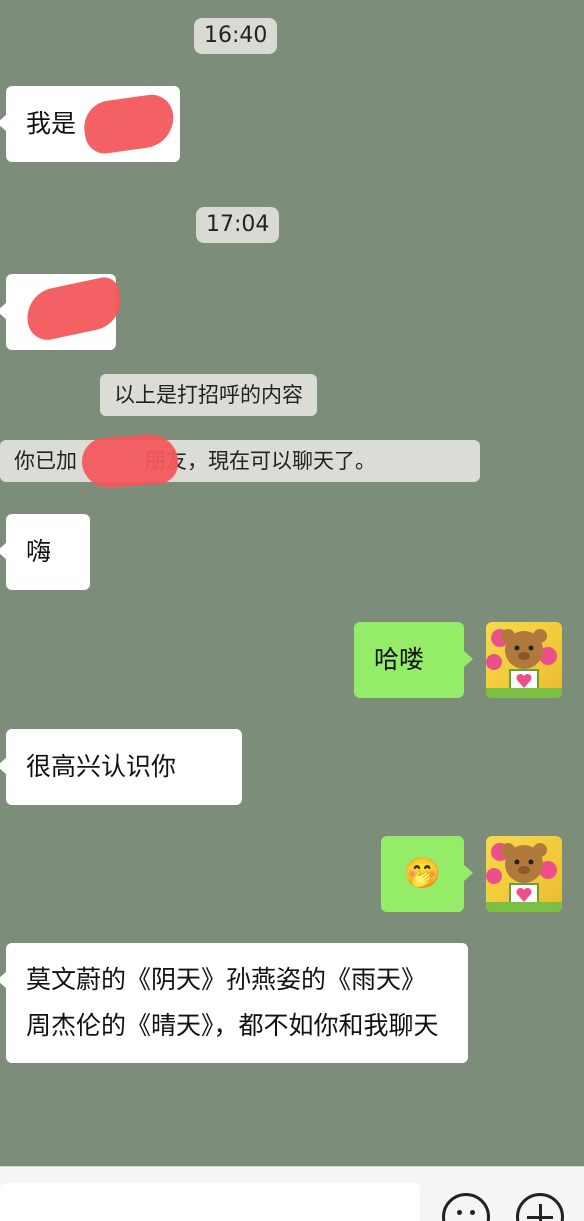 This screenshot has height=1221, width=584. I want to click on incoming-message, so click(63, 312).